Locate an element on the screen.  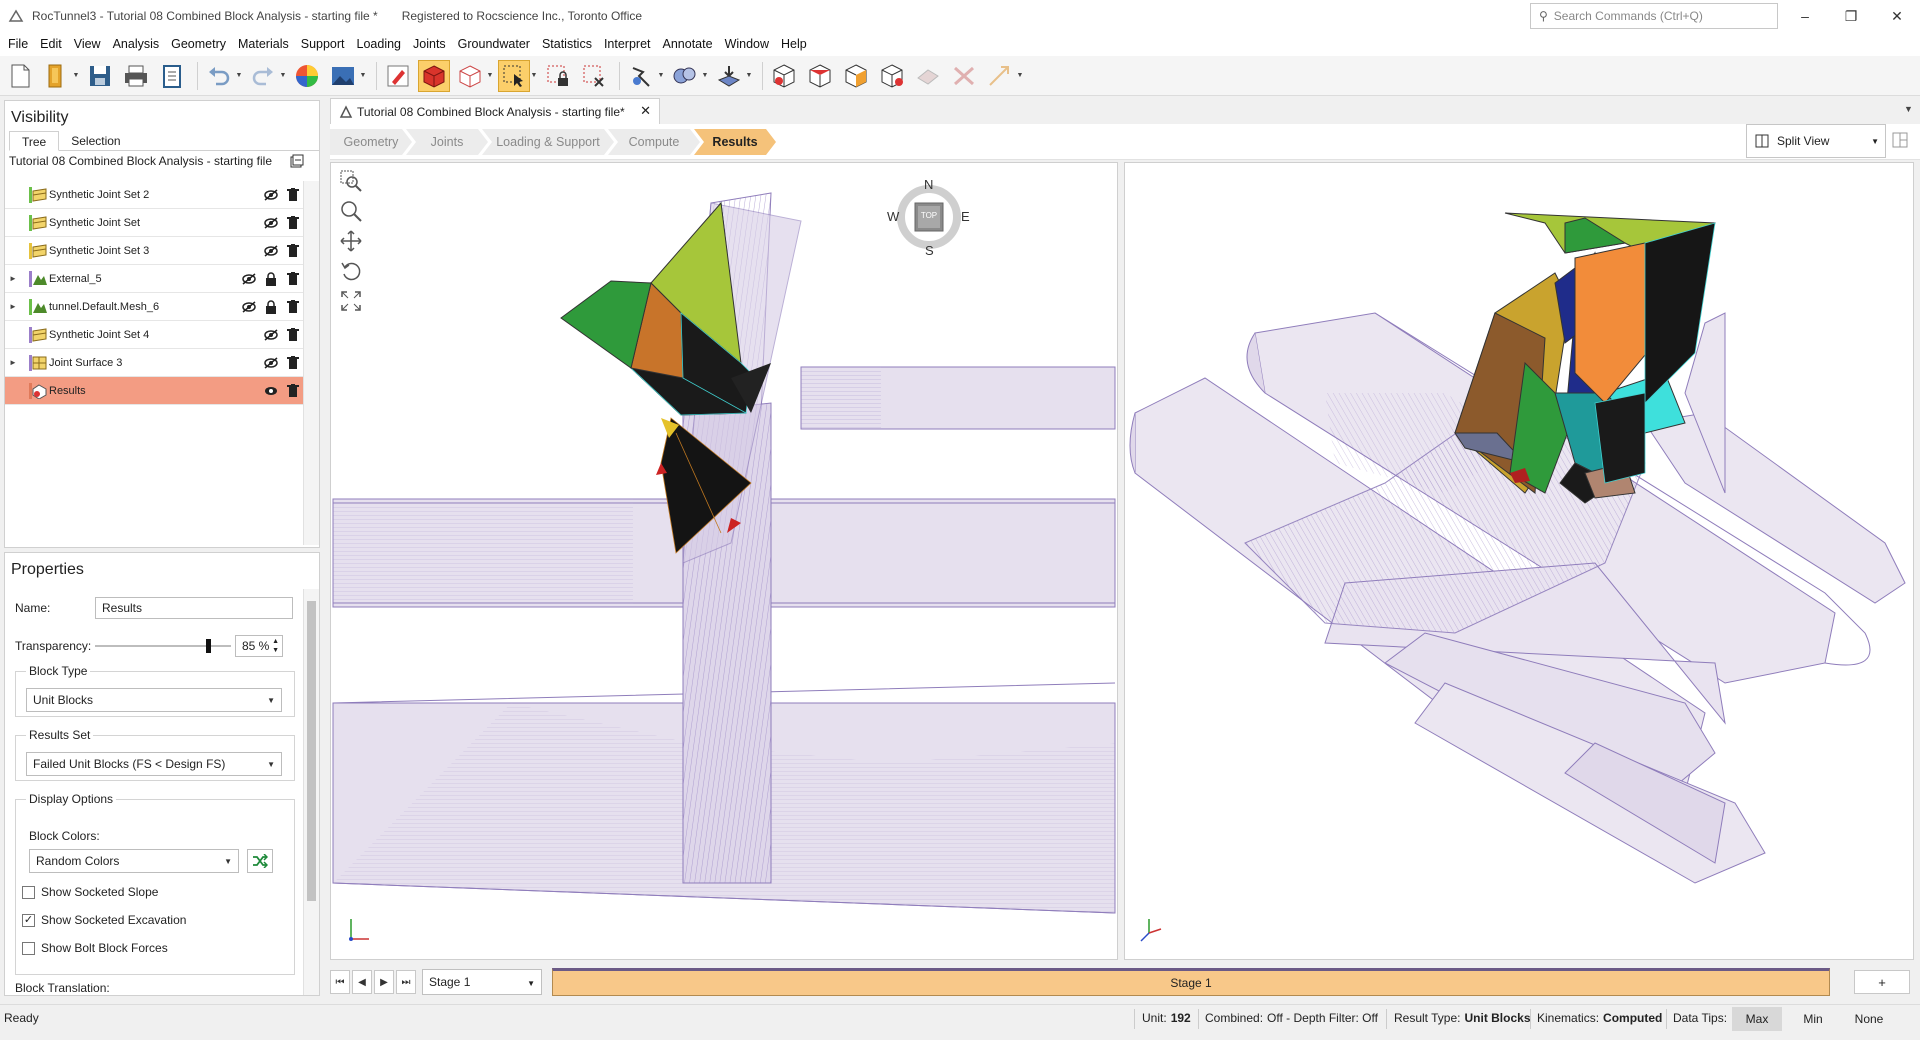
block-view-1-button is located at coordinates (784, 76).